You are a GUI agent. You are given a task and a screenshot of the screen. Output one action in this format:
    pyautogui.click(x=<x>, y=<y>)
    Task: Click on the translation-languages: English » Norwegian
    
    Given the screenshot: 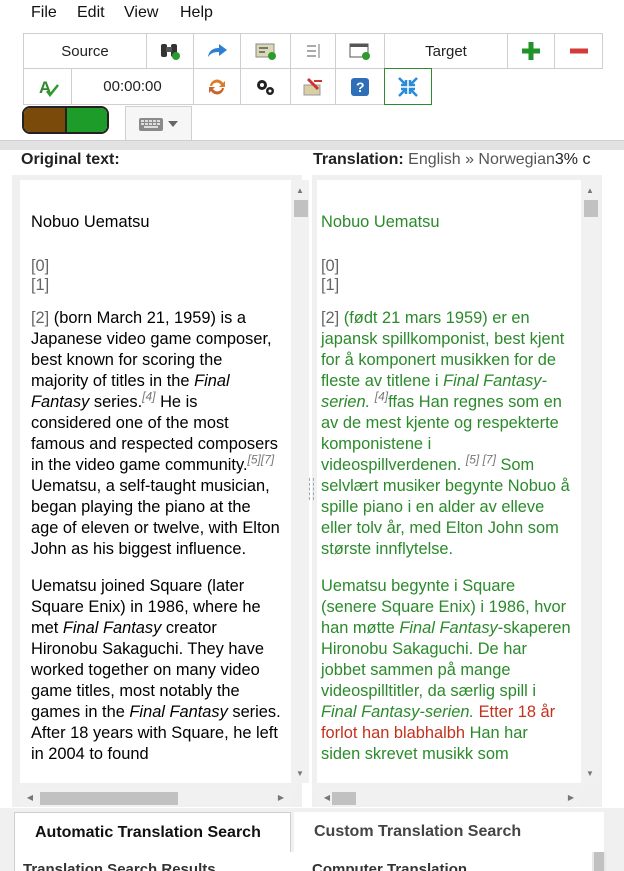 What is the action you would take?
    pyautogui.click(x=481, y=159)
    